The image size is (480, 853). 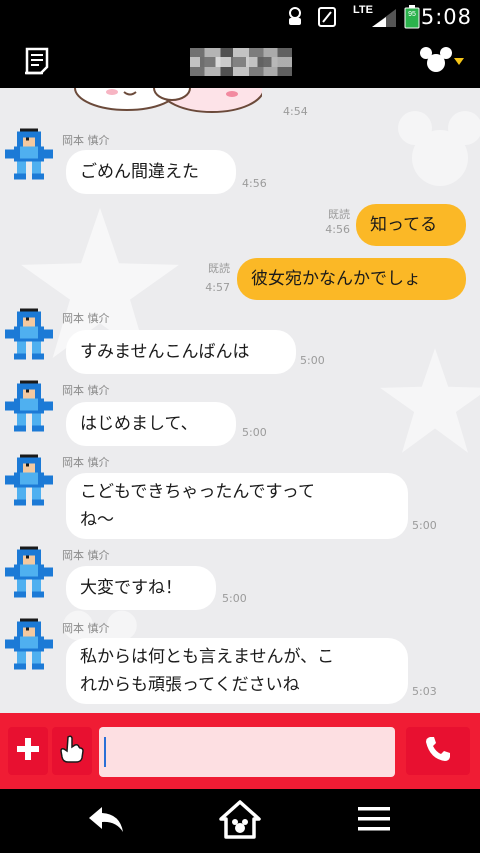 What do you see at coordinates (237, 506) in the screenshot?
I see `message-bubble: こどもできちゃったんですって ね〜` at bounding box center [237, 506].